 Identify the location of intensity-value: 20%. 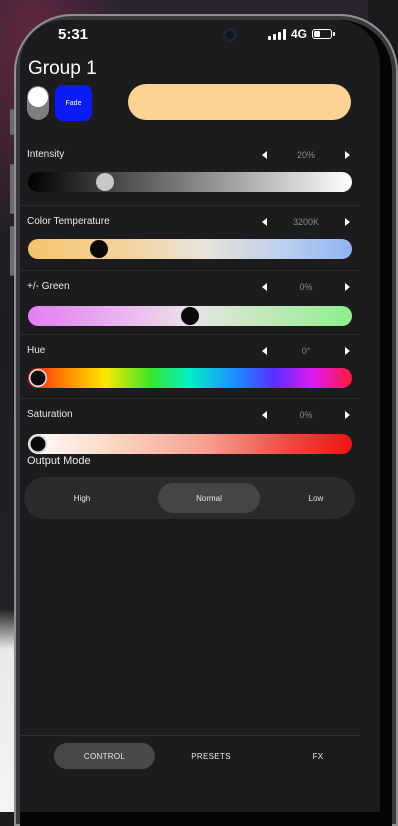
(305, 155).